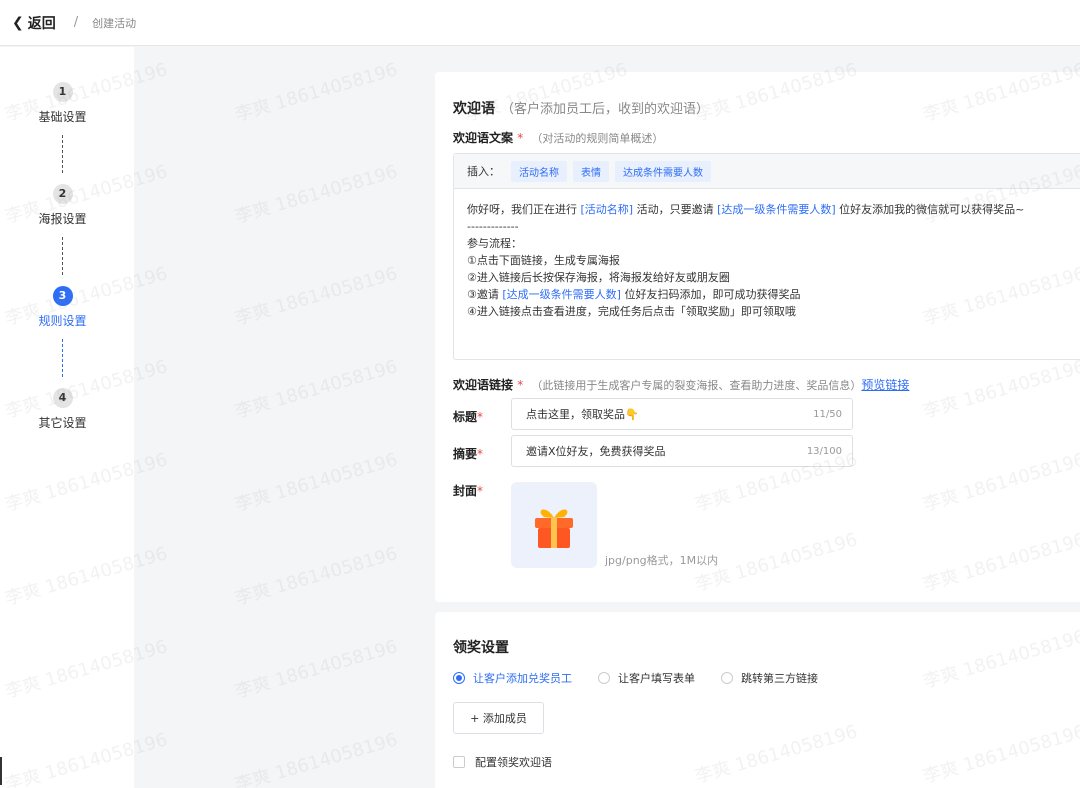 The image size is (1080, 788). What do you see at coordinates (663, 171) in the screenshot?
I see `insert-required-count-button: 达成条件需要人数` at bounding box center [663, 171].